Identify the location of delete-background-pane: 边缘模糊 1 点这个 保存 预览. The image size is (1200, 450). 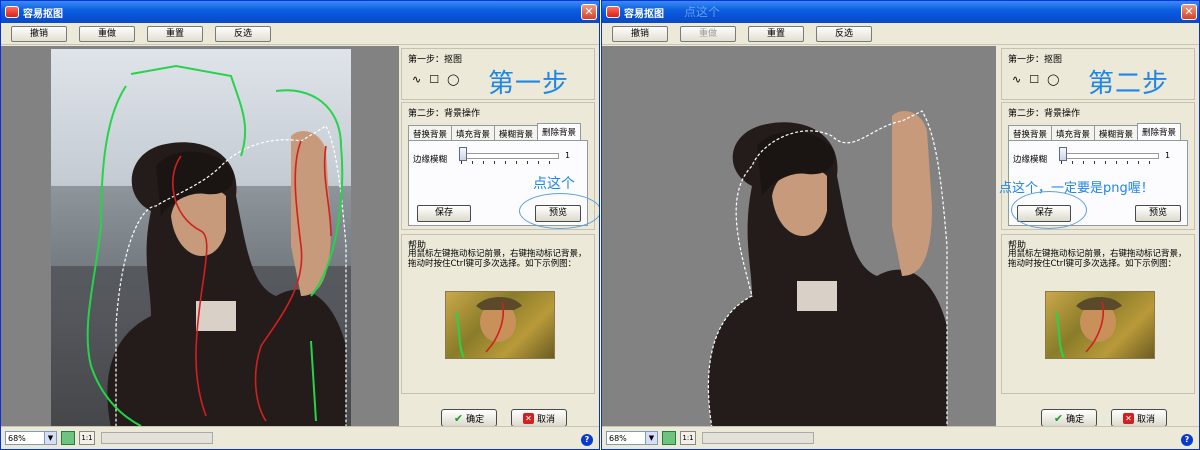
(503, 184).